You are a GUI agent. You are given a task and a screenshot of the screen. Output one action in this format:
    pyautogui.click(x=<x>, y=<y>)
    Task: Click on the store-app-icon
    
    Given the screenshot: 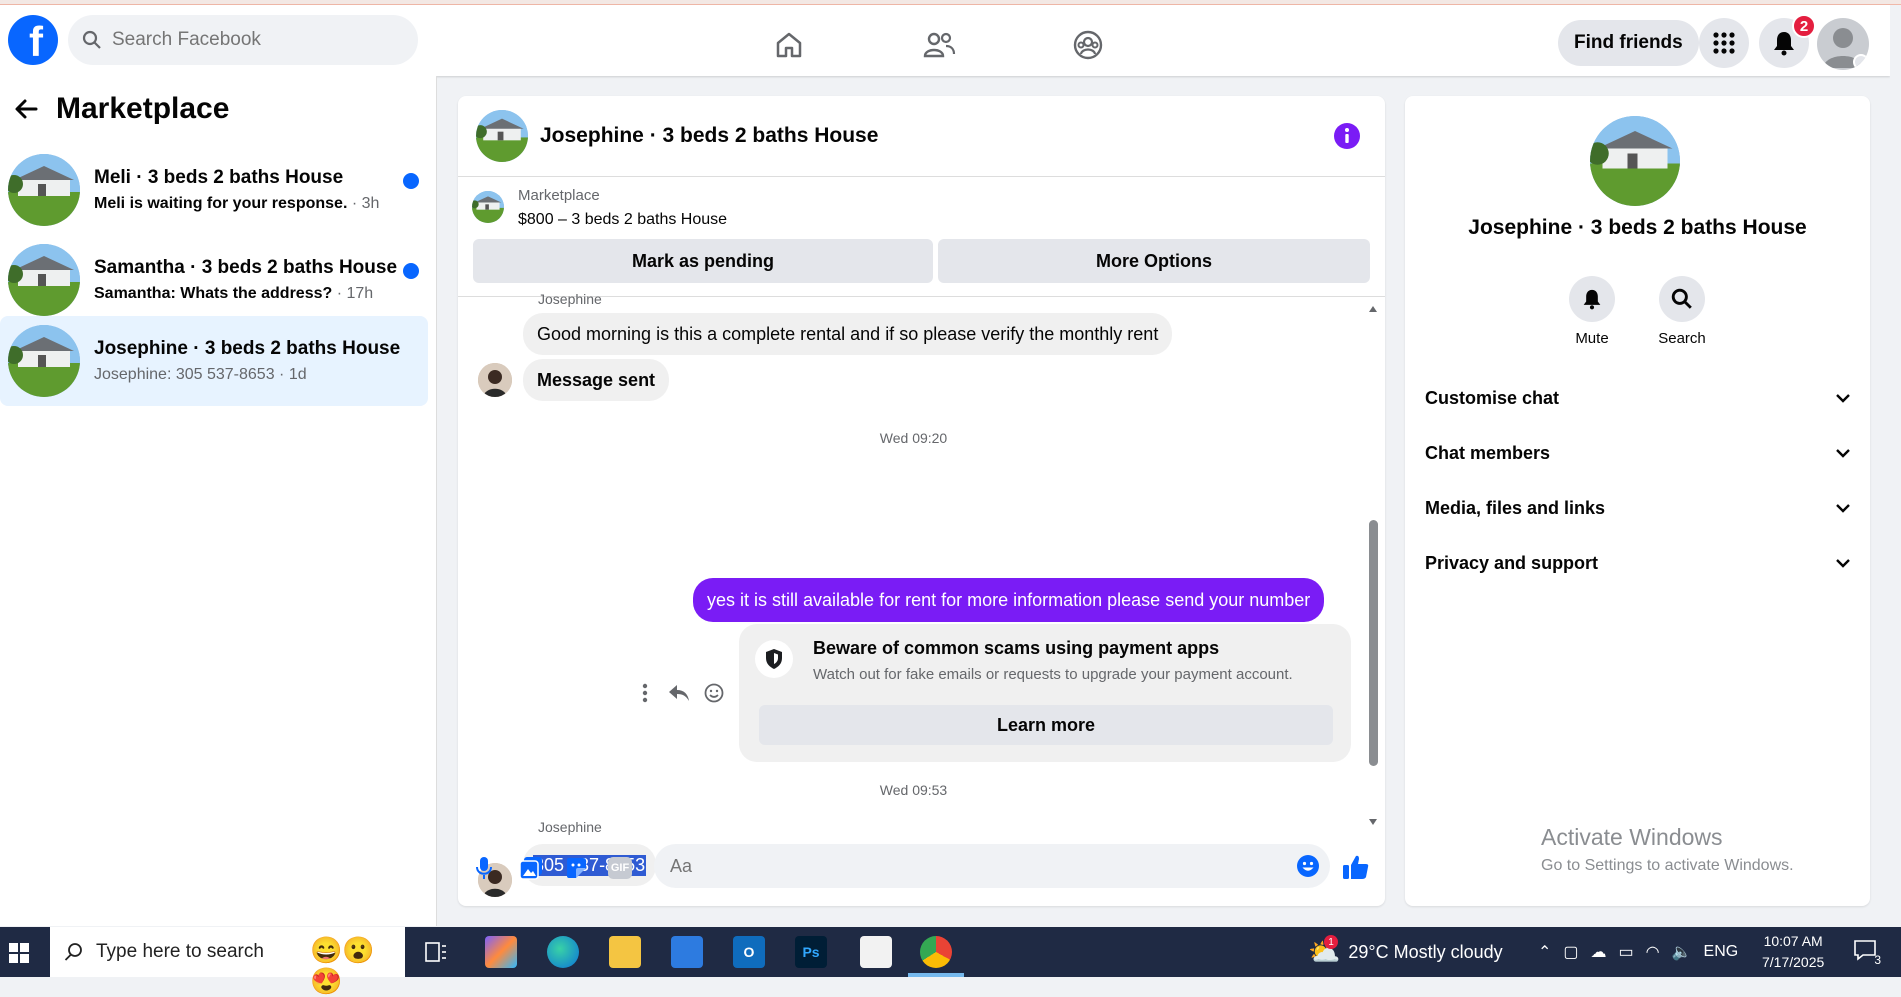 What is the action you would take?
    pyautogui.click(x=687, y=952)
    